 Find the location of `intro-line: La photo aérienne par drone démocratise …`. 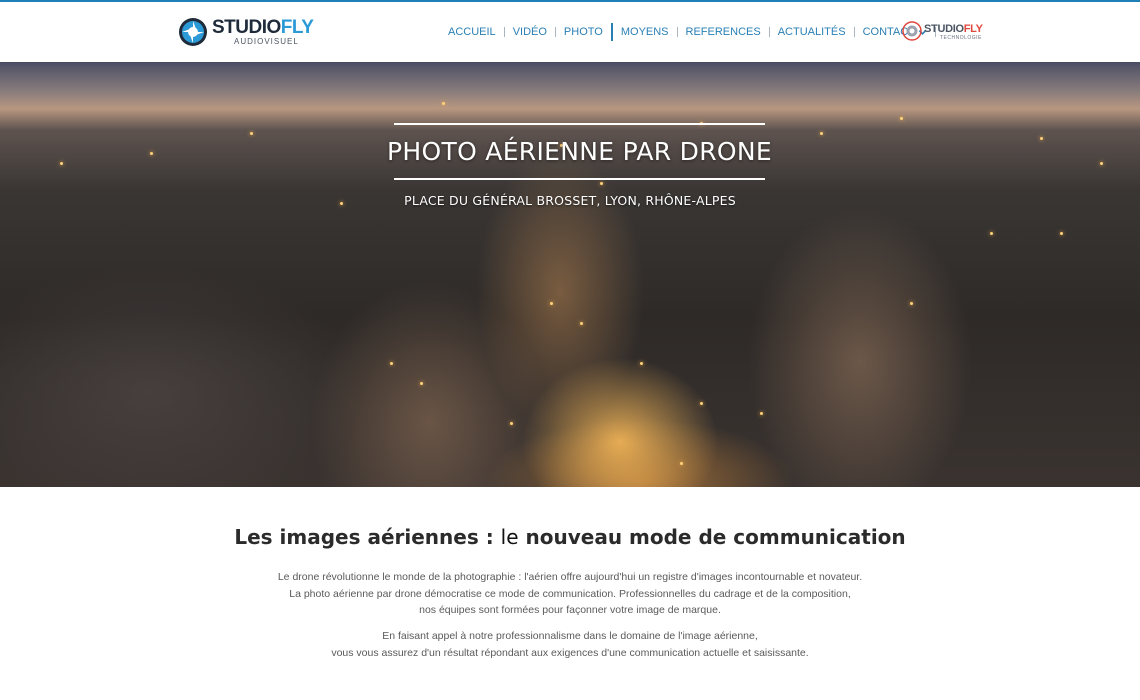

intro-line: La photo aérienne par drone démocratise … is located at coordinates (570, 593).